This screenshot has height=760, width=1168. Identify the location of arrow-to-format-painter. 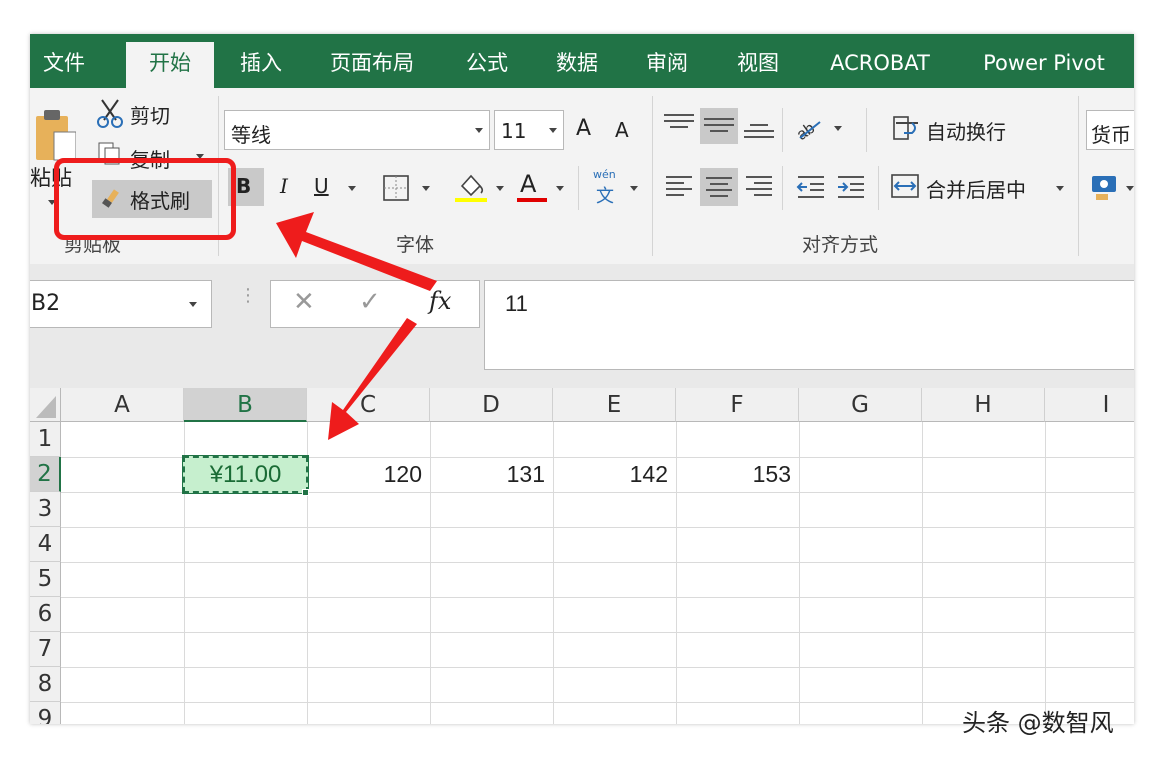
(356, 251).